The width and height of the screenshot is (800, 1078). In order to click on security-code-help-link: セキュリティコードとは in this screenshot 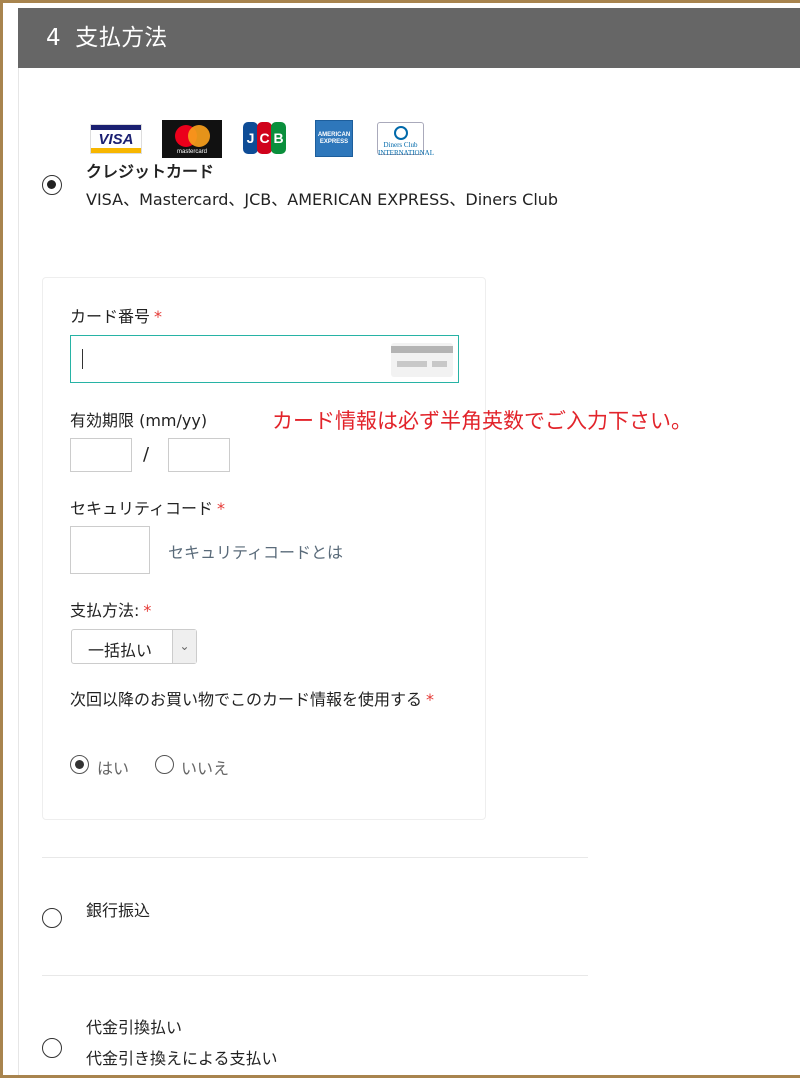, I will do `click(255, 551)`.